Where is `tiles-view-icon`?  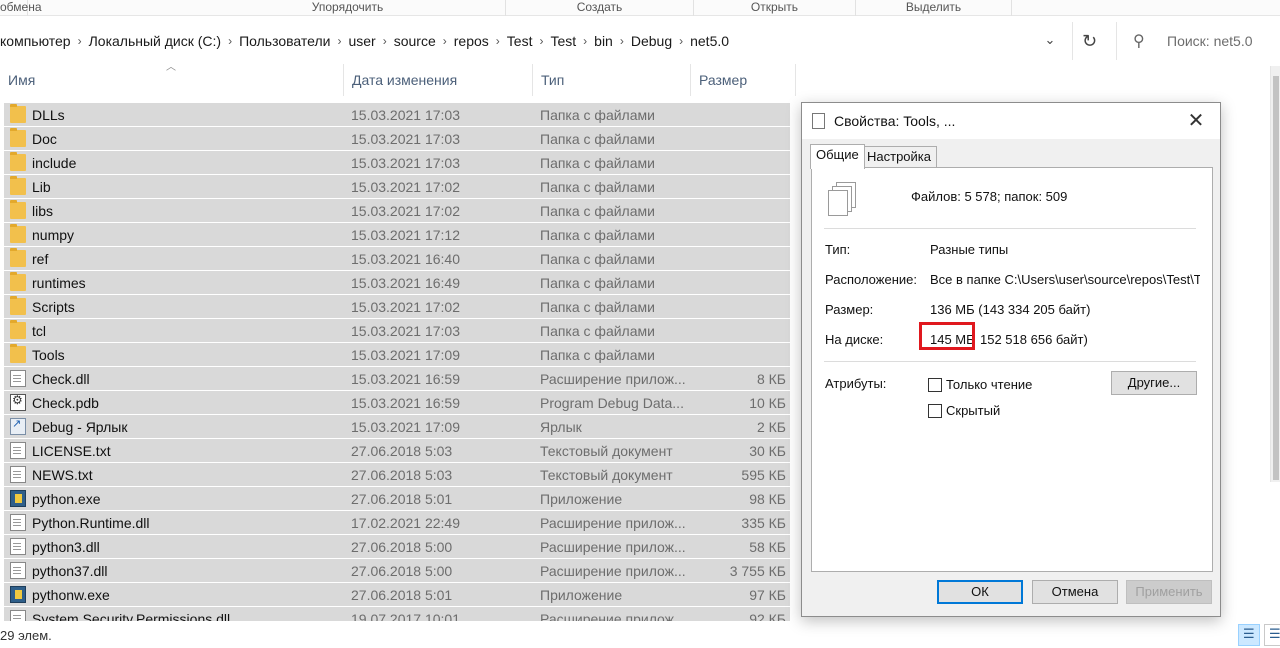
tiles-view-icon is located at coordinates (1272, 635).